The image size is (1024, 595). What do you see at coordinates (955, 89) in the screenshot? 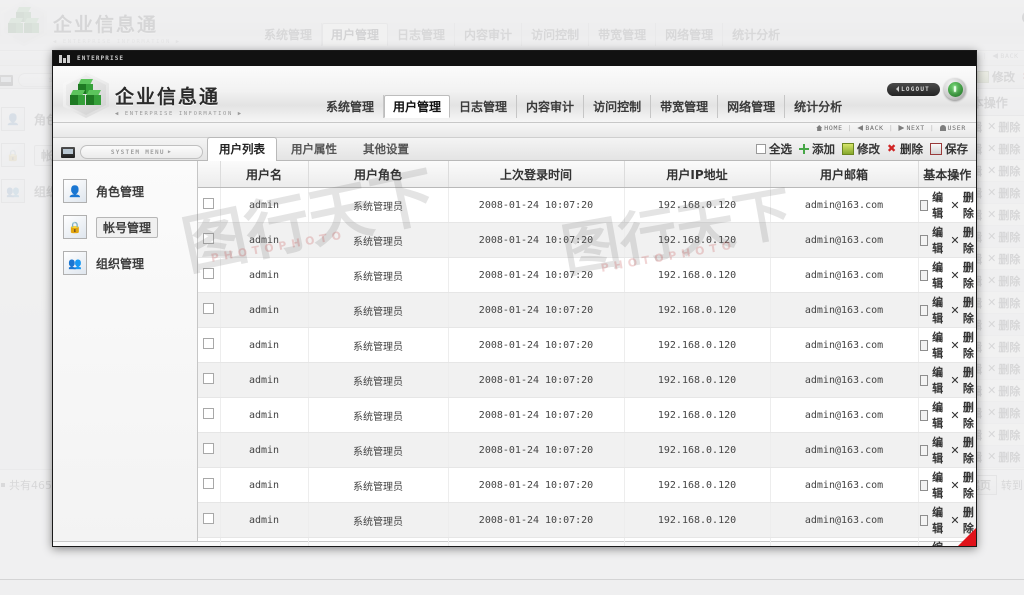
I see `power-icon` at bounding box center [955, 89].